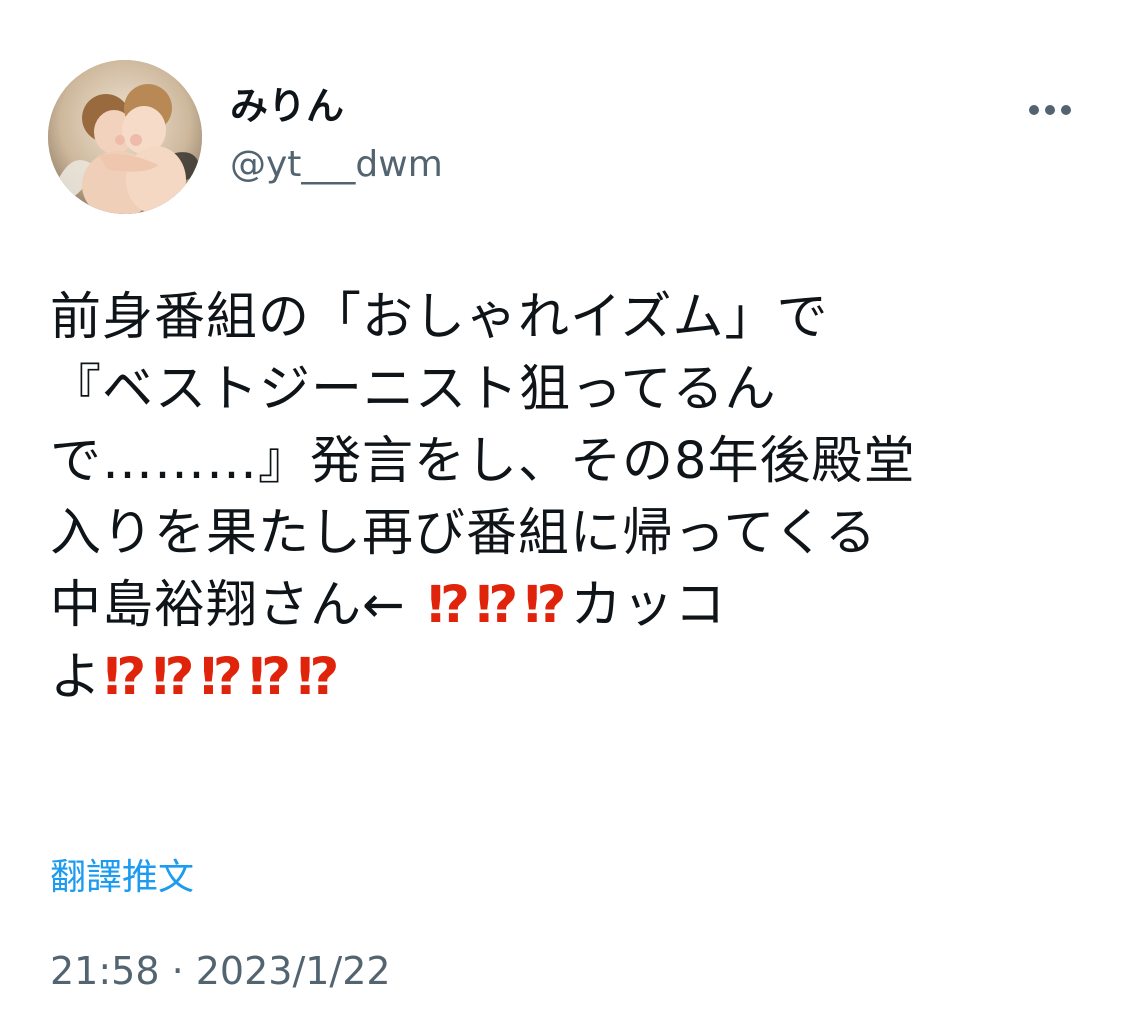 Image resolution: width=1124 pixels, height=1010 pixels. Describe the element at coordinates (648, 605) in the screenshot. I see `tweet-text-segment: カッコ` at that location.